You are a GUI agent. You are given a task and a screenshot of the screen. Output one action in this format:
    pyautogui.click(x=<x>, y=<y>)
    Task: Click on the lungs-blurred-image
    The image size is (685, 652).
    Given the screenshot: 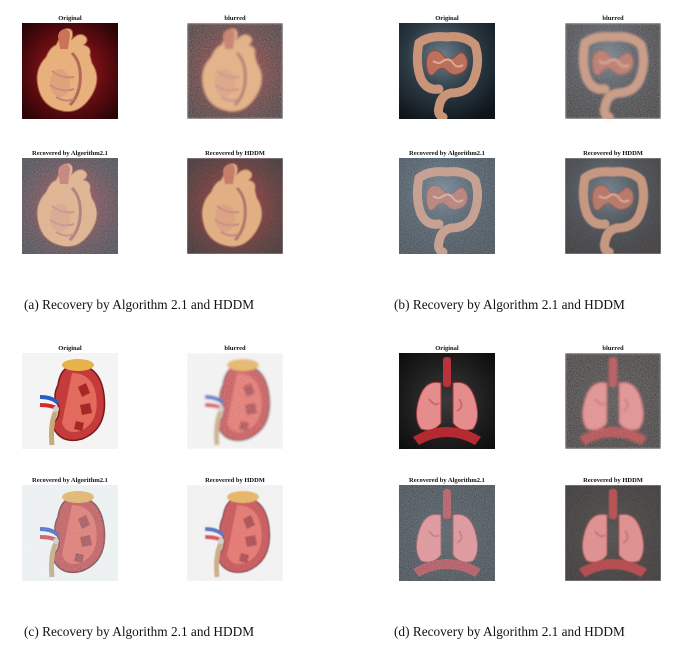 What is the action you would take?
    pyautogui.click(x=613, y=401)
    